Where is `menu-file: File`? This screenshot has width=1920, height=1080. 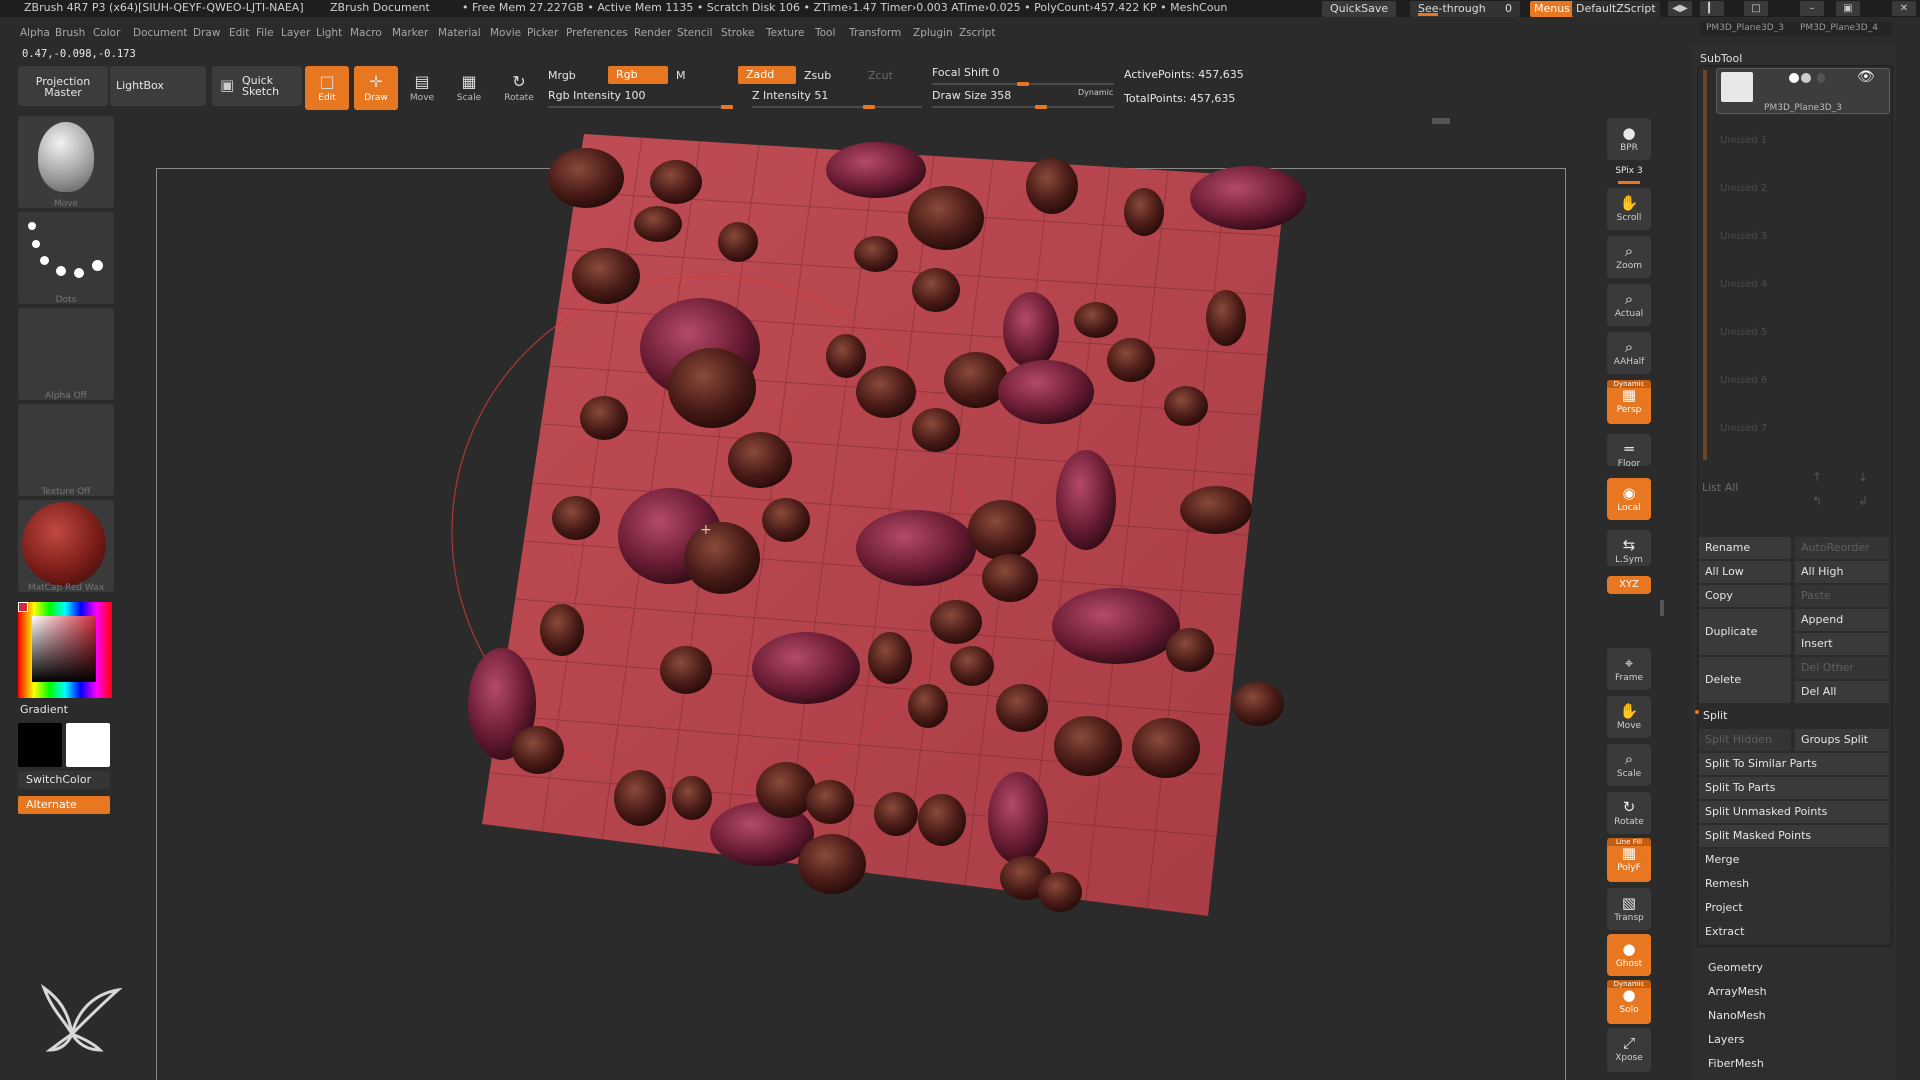 menu-file: File is located at coordinates (265, 33).